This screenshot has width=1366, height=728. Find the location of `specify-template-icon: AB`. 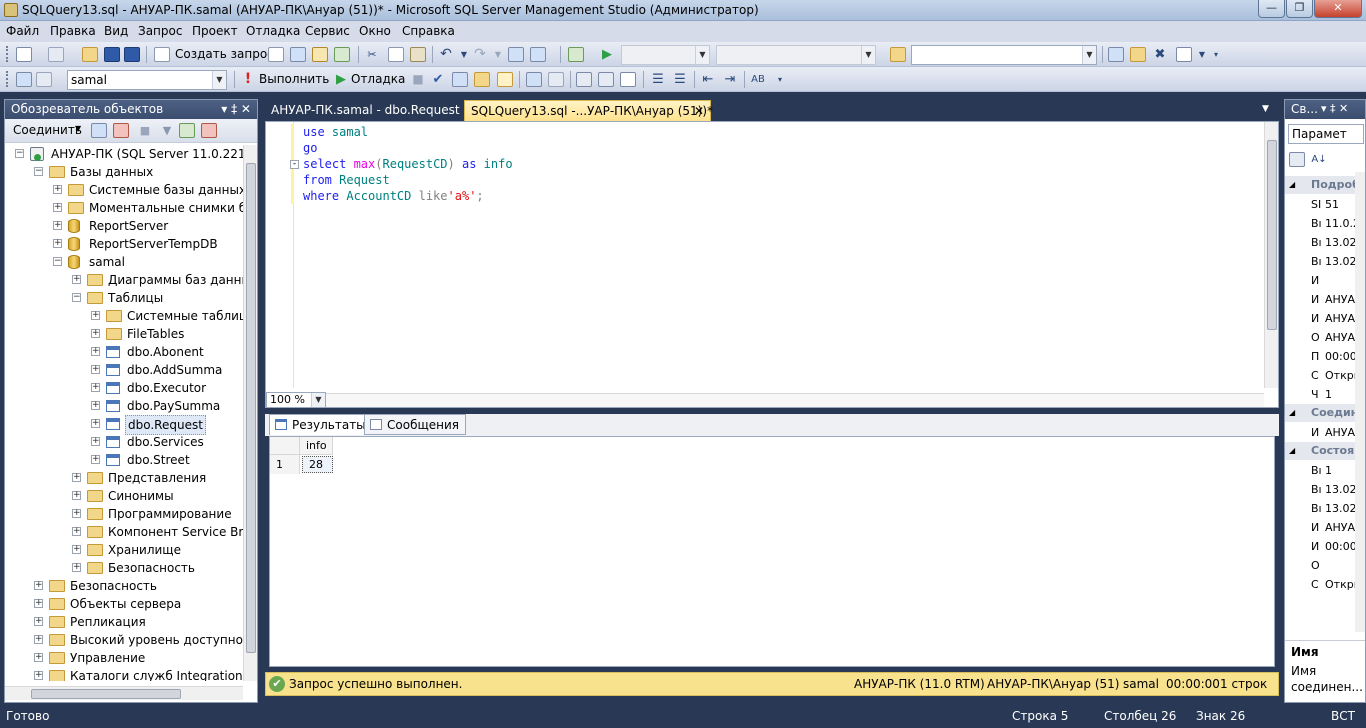

specify-template-icon: AB is located at coordinates (758, 79).